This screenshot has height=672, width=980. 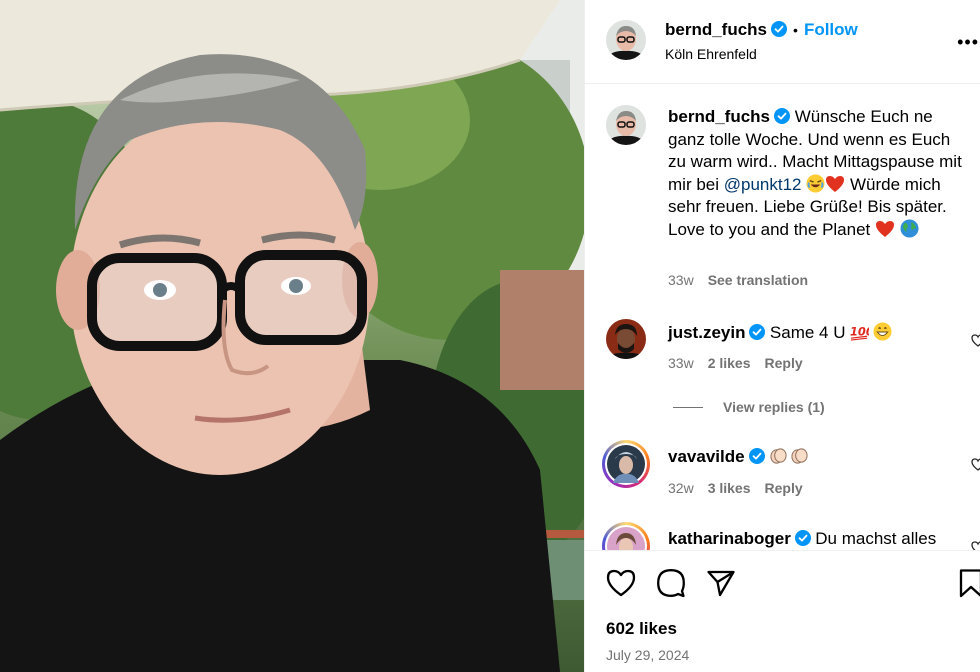 I want to click on comment-avatar-katharinaboger, so click(x=626, y=536).